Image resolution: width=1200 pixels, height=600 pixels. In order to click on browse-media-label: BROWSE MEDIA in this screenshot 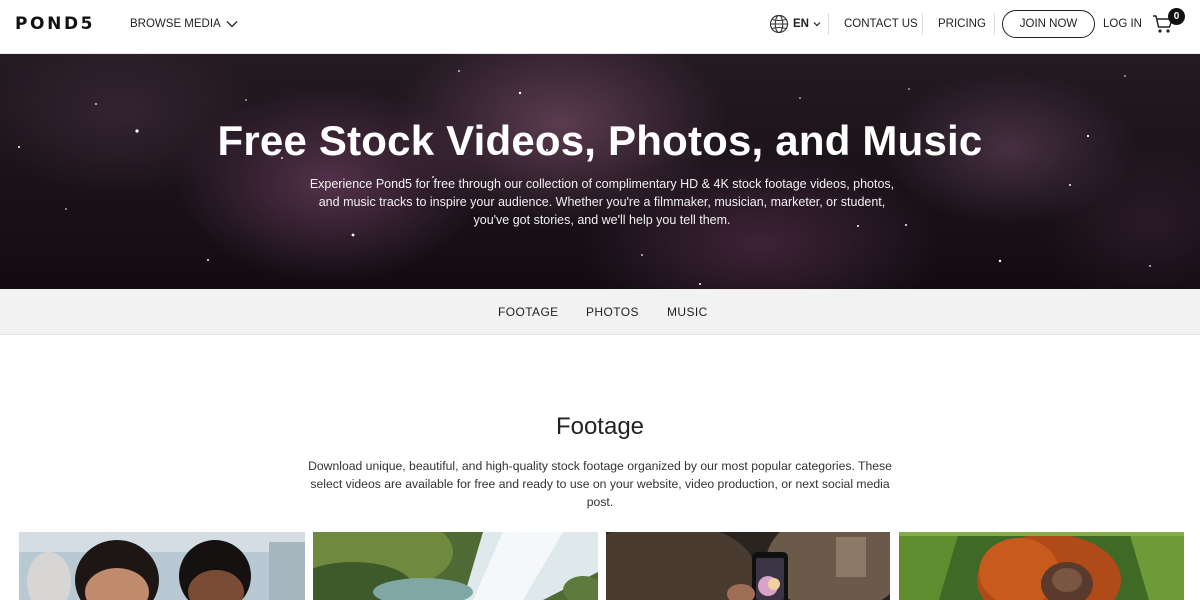, I will do `click(175, 24)`.